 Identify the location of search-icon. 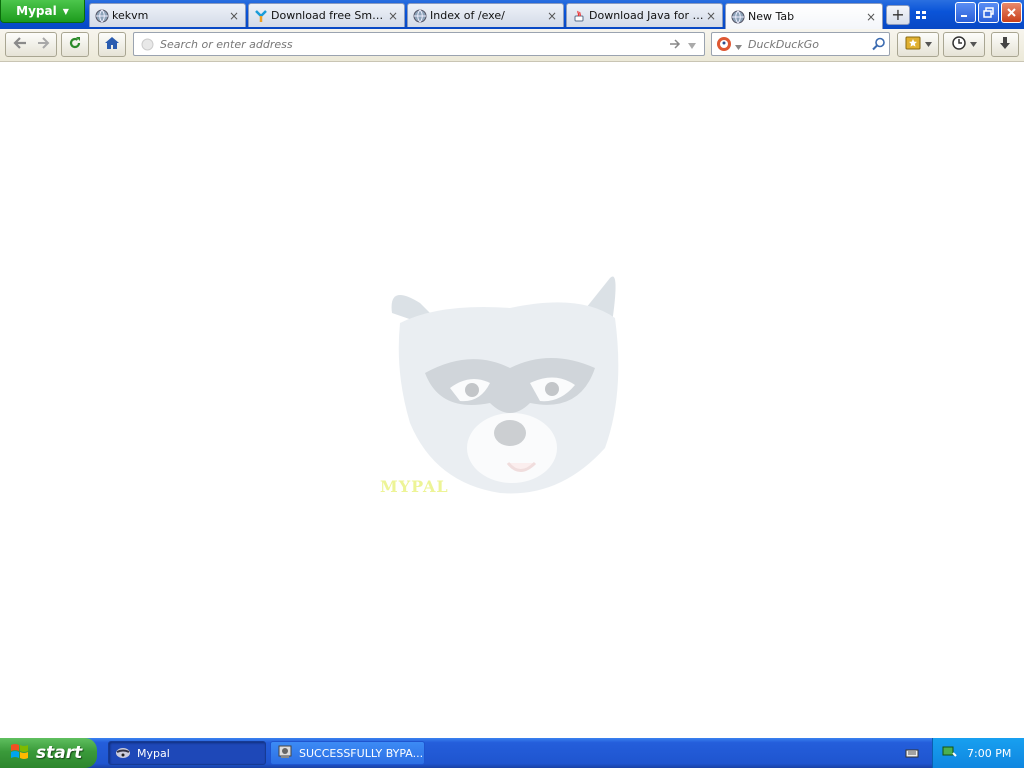
(879, 45).